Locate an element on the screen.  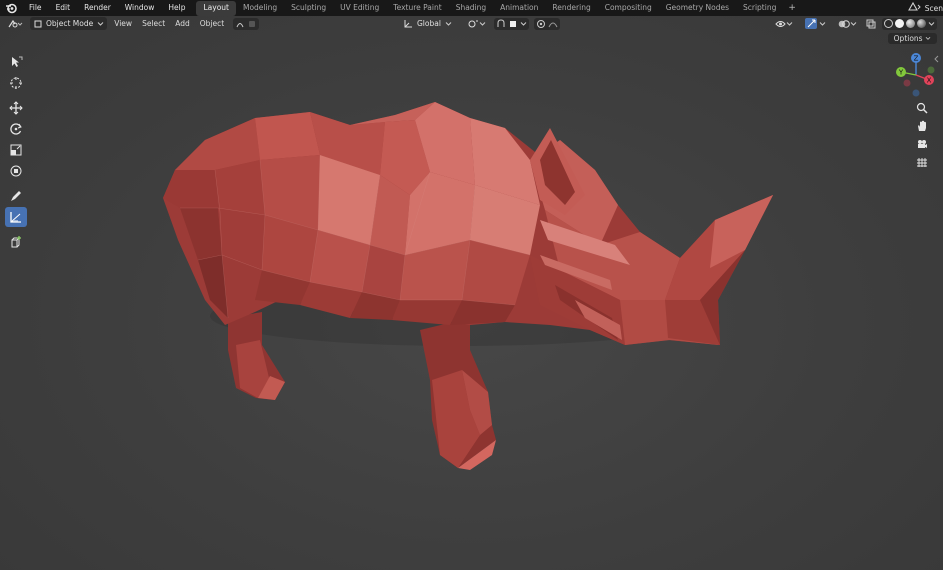
tool-transform is located at coordinates (16, 171).